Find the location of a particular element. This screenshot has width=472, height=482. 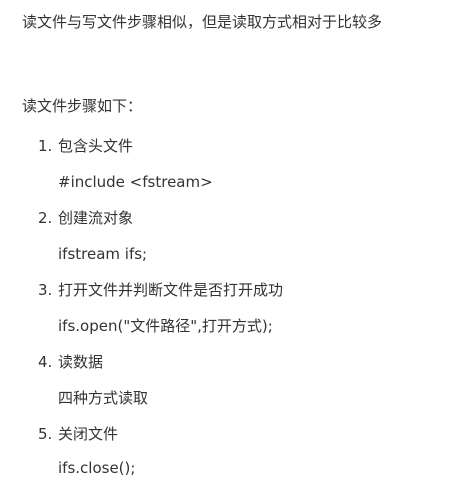

step-title: 打开文件并判断文件是否打开成功 is located at coordinates (171, 290).